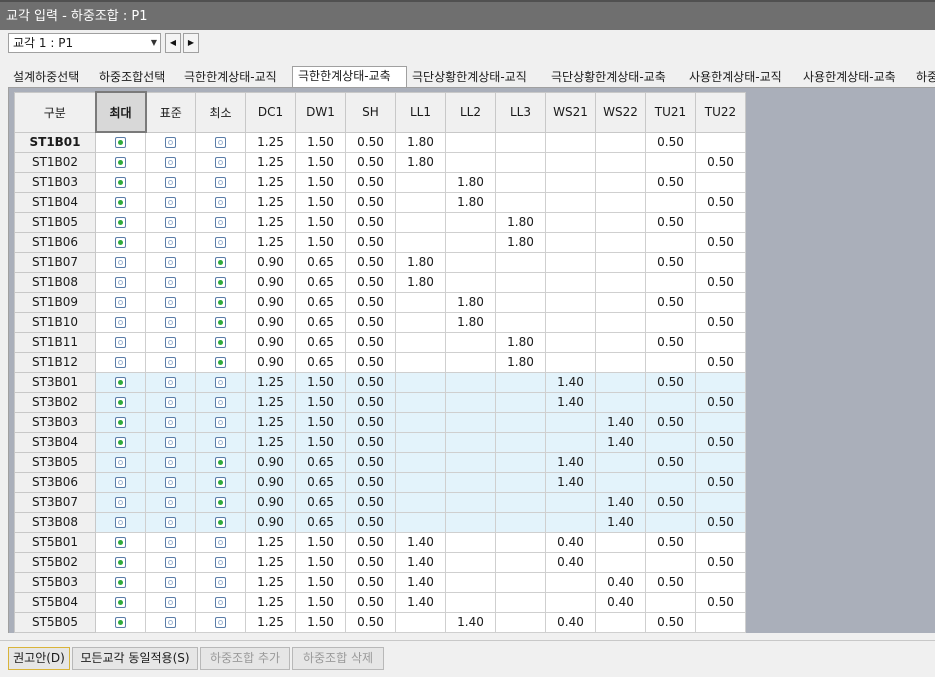 Image resolution: width=935 pixels, height=677 pixels. Describe the element at coordinates (55, 302) in the screenshot. I see `row-header: ST1B09` at that location.